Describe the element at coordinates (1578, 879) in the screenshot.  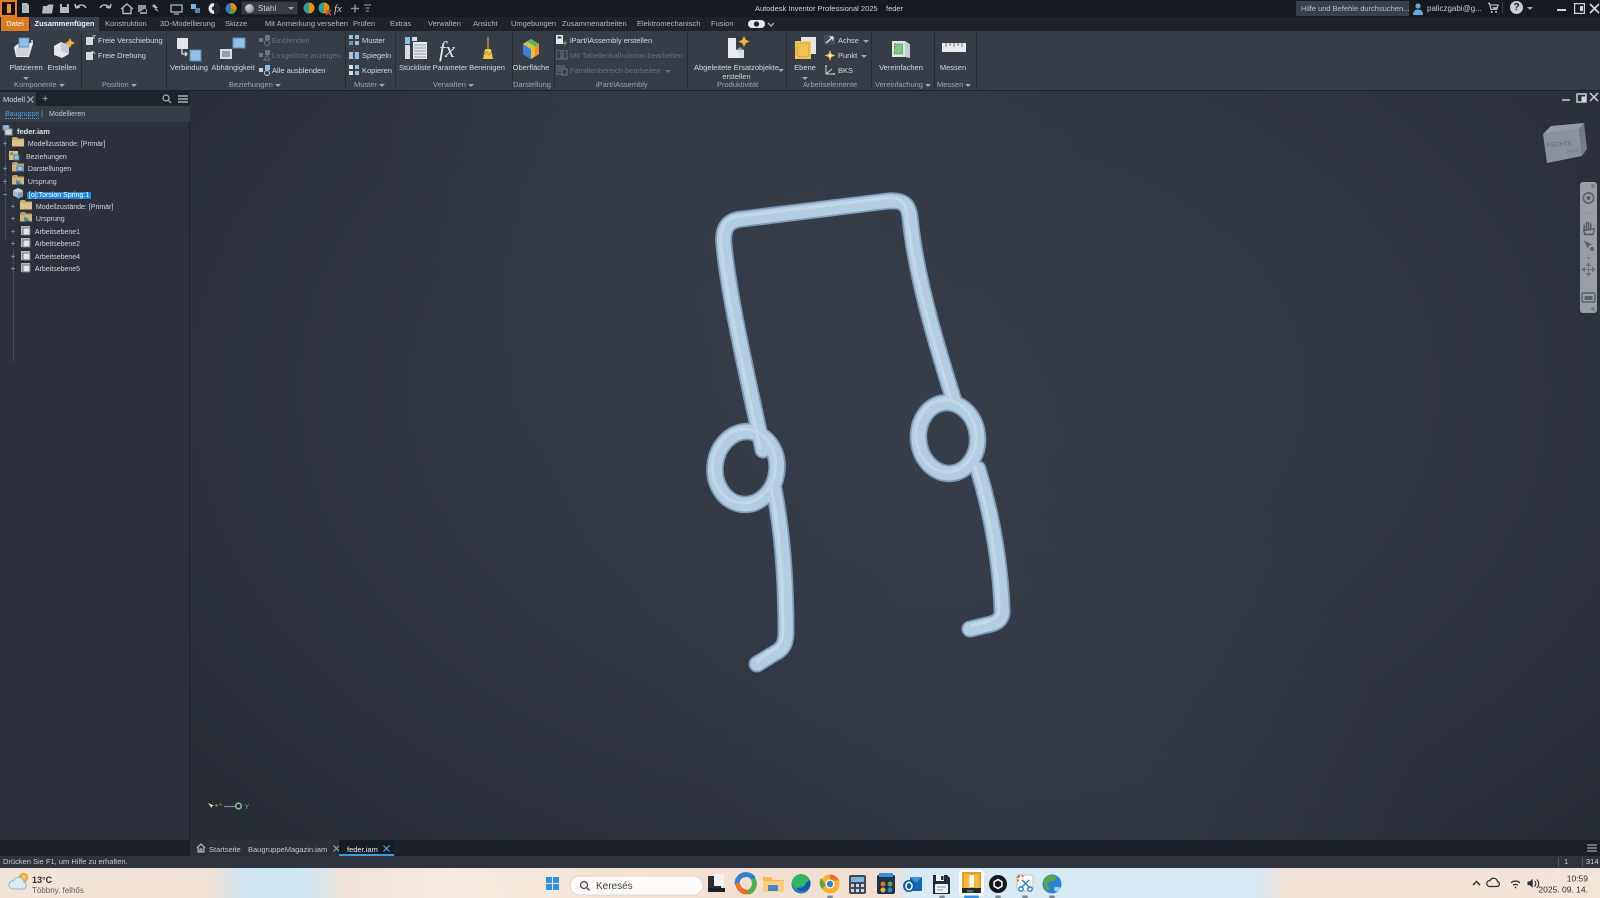
I see `svg-text: 10:59` at that location.